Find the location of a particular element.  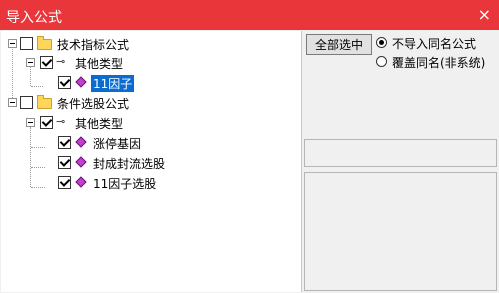

tree-item-label: 涨停基因 is located at coordinates (117, 144).